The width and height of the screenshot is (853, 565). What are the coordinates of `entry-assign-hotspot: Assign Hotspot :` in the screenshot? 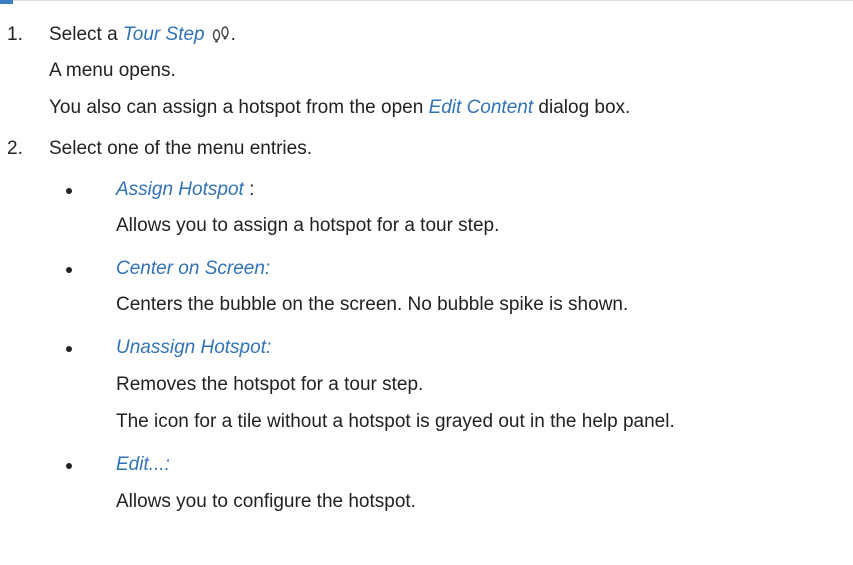 It's located at (185, 190).